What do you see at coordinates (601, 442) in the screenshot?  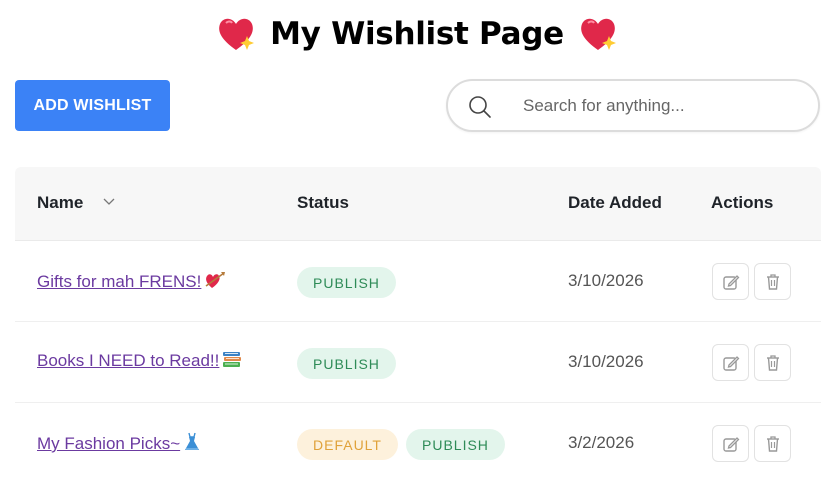 I see `date-added: 3/2/2026` at bounding box center [601, 442].